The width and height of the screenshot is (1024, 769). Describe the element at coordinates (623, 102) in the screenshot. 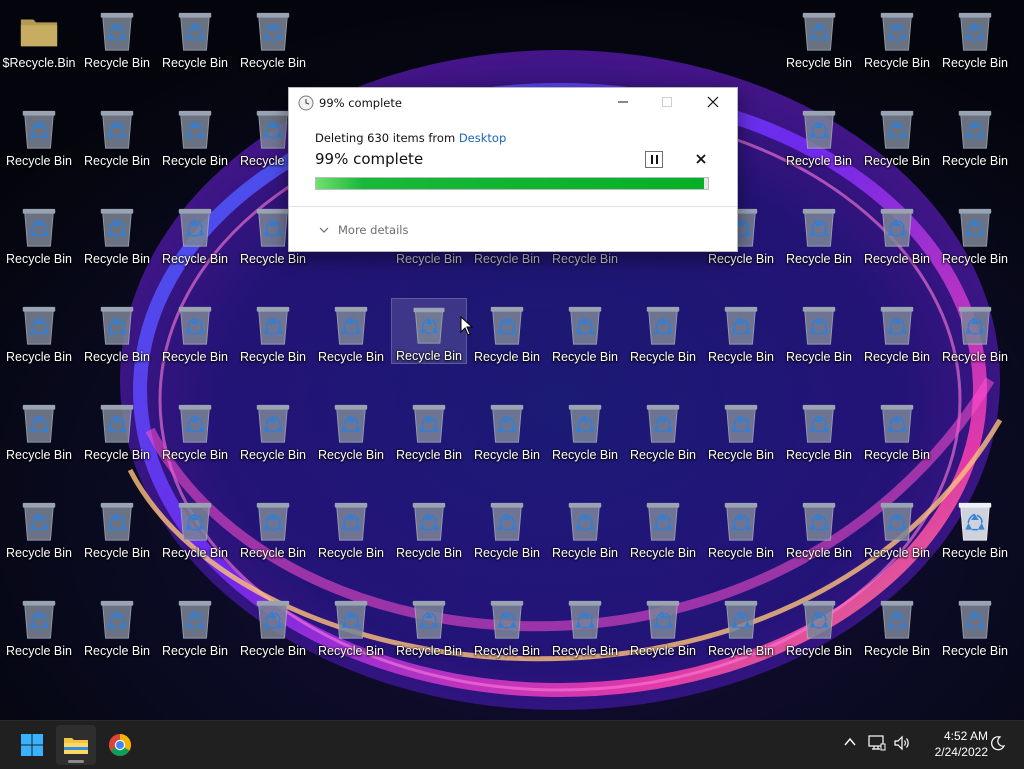

I see `minimize-button` at that location.